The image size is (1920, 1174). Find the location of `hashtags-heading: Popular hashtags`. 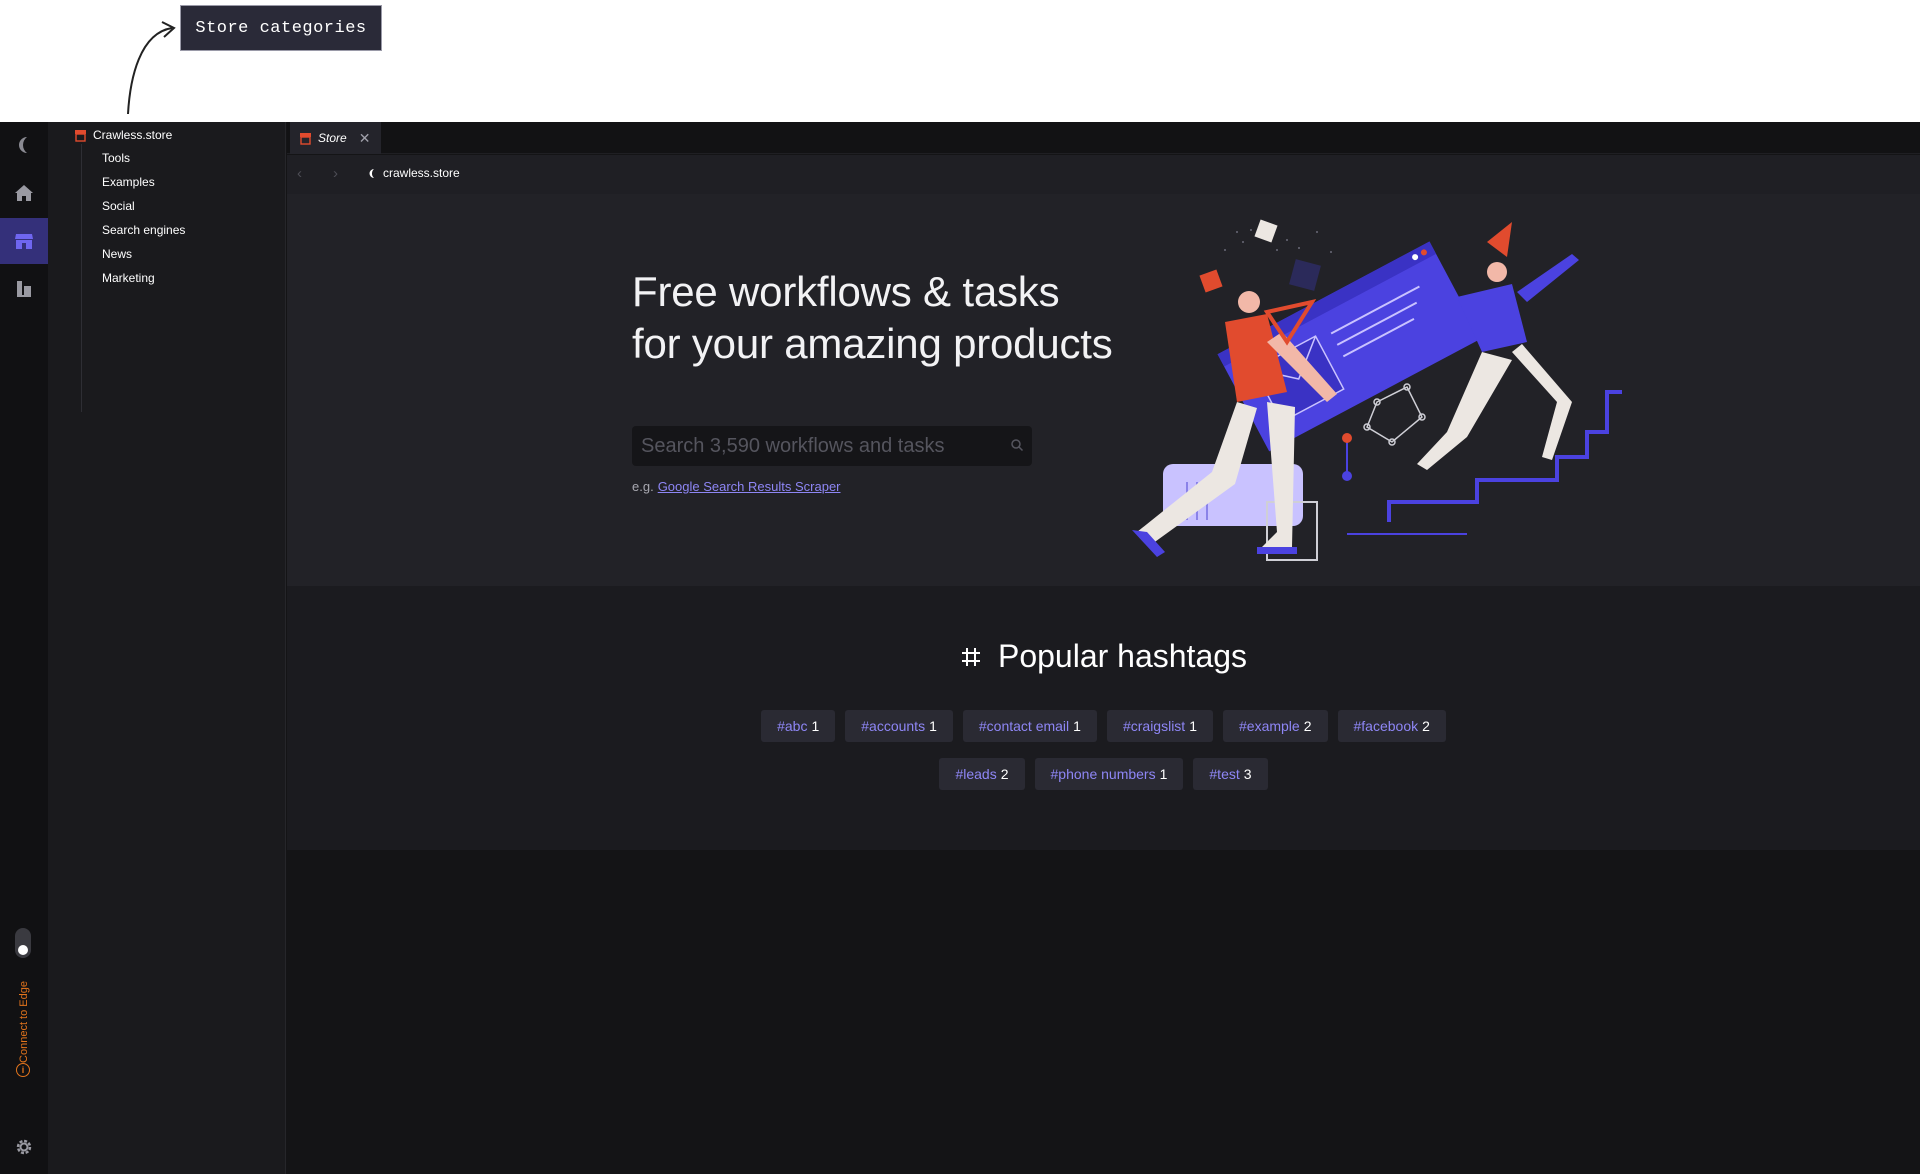

hashtags-heading: Popular hashtags is located at coordinates (1103, 656).